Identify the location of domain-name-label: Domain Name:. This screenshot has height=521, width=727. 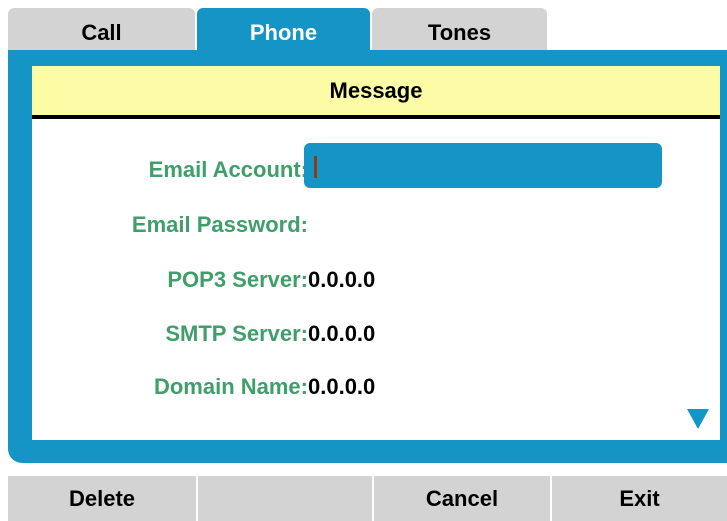
(230, 386).